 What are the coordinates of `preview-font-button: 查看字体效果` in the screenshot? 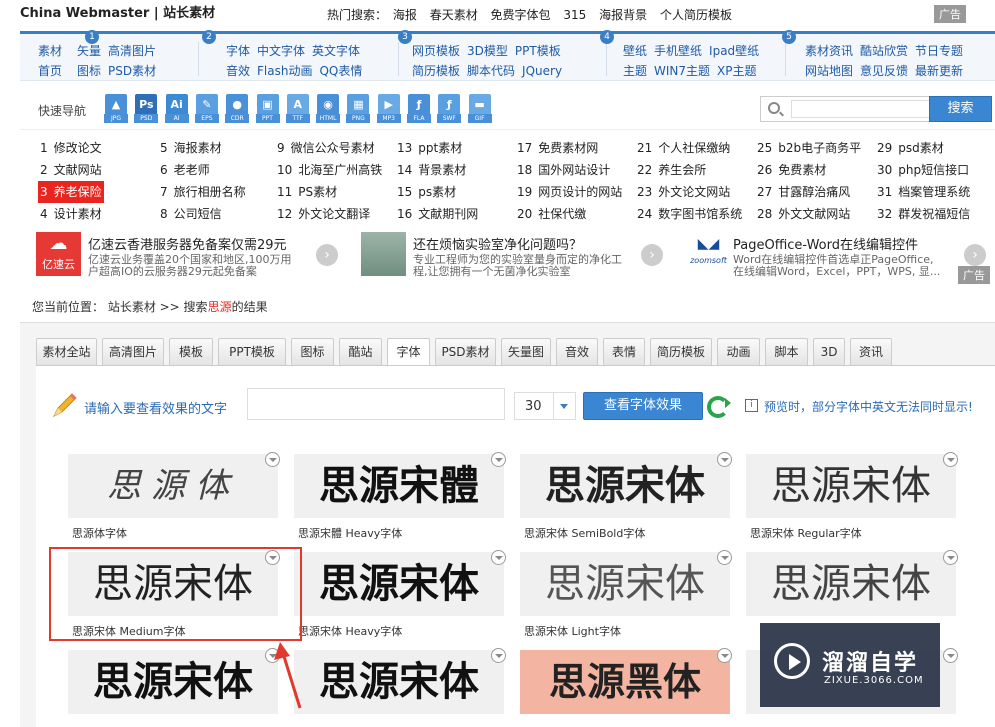 It's located at (643, 406).